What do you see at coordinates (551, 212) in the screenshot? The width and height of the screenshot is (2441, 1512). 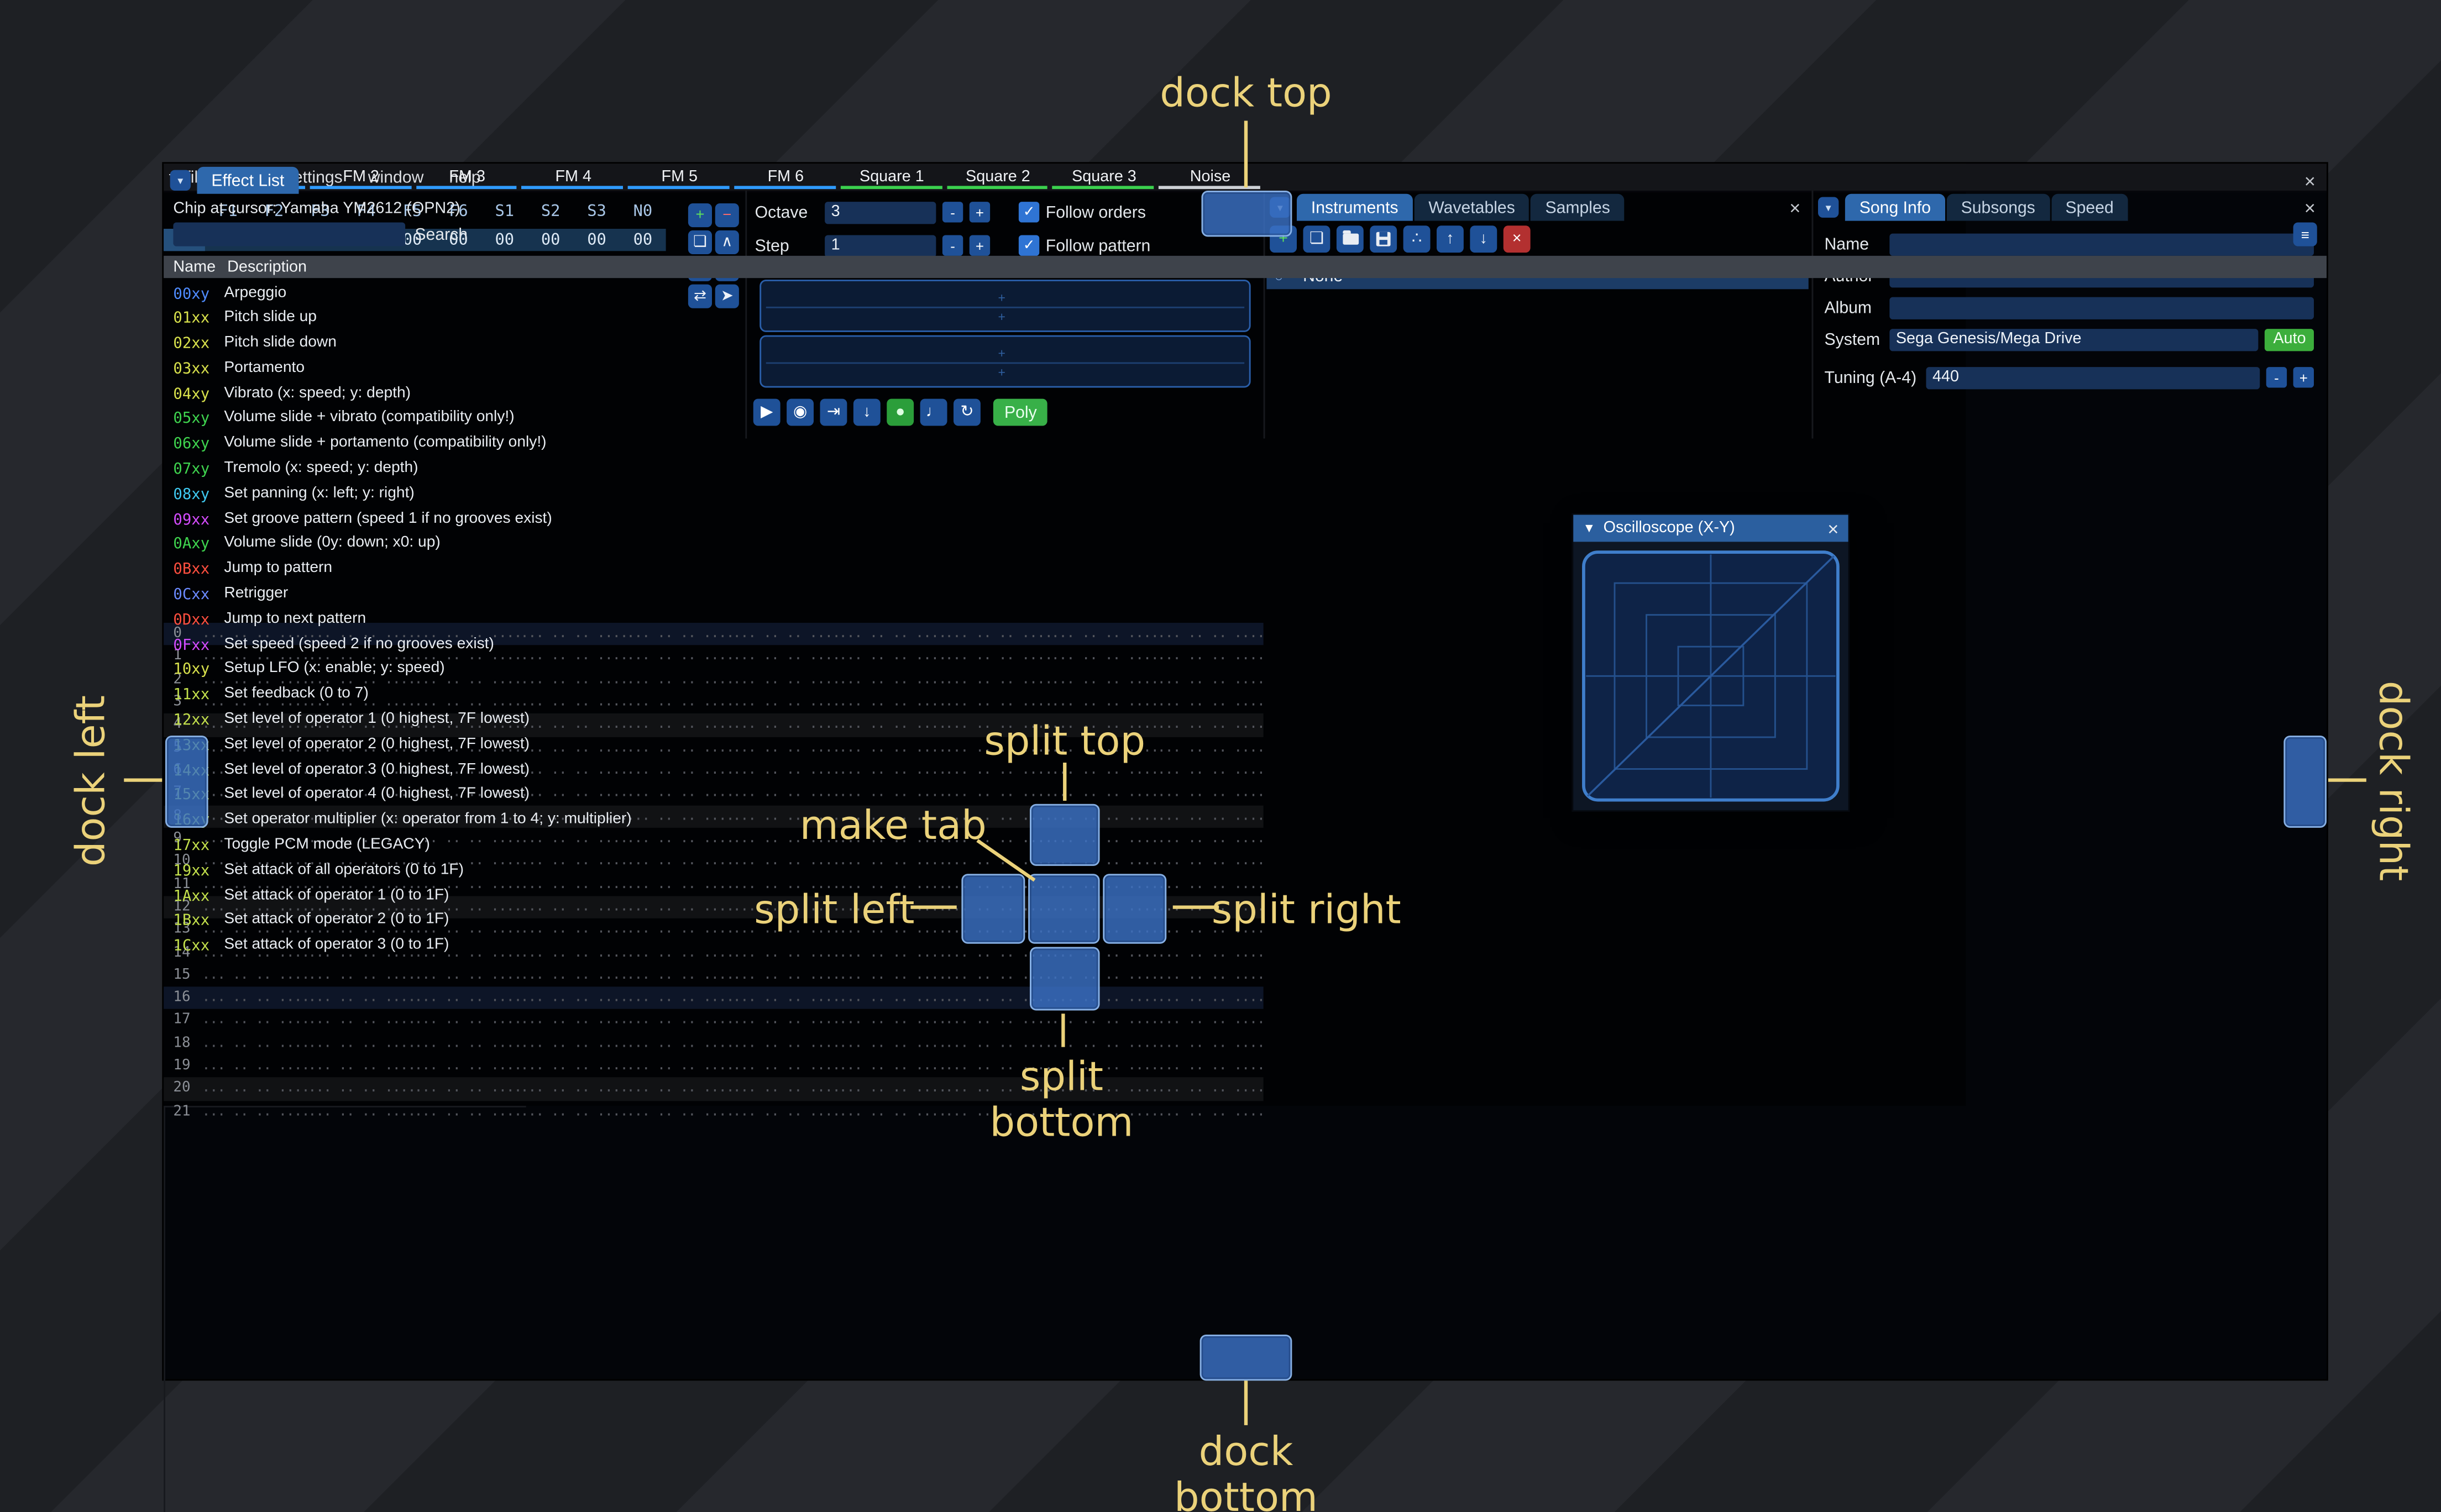 I see `orders-col-s2: S2` at bounding box center [551, 212].